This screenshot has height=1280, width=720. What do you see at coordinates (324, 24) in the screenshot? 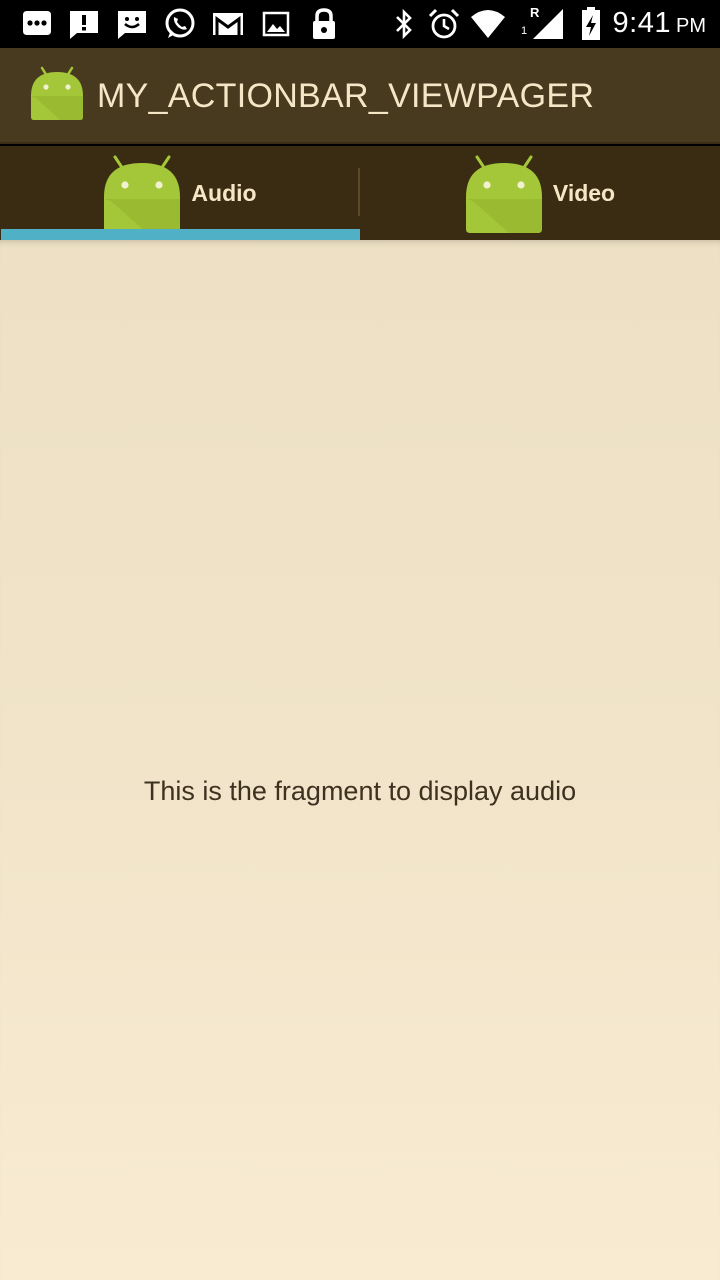
I see `lock-icon` at bounding box center [324, 24].